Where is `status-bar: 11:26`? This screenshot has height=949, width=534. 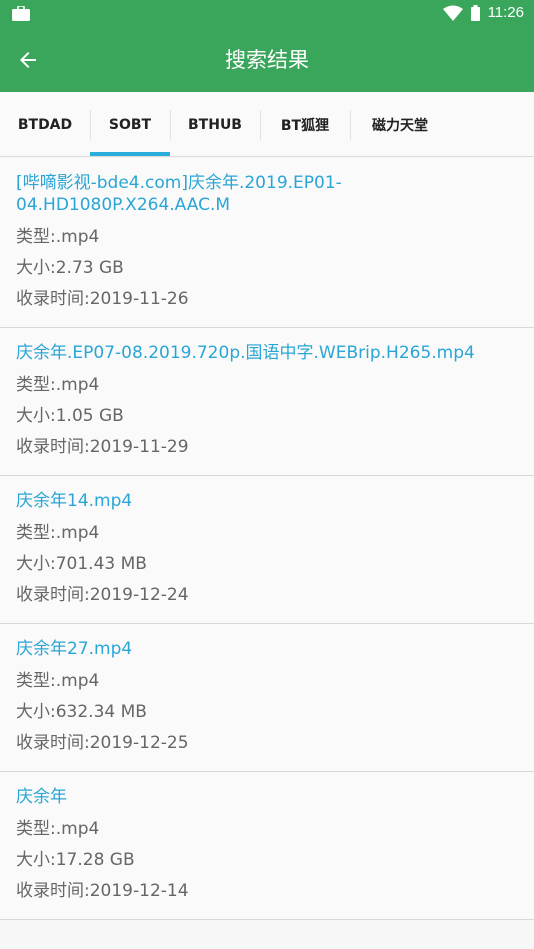
status-bar: 11:26 is located at coordinates (267, 14).